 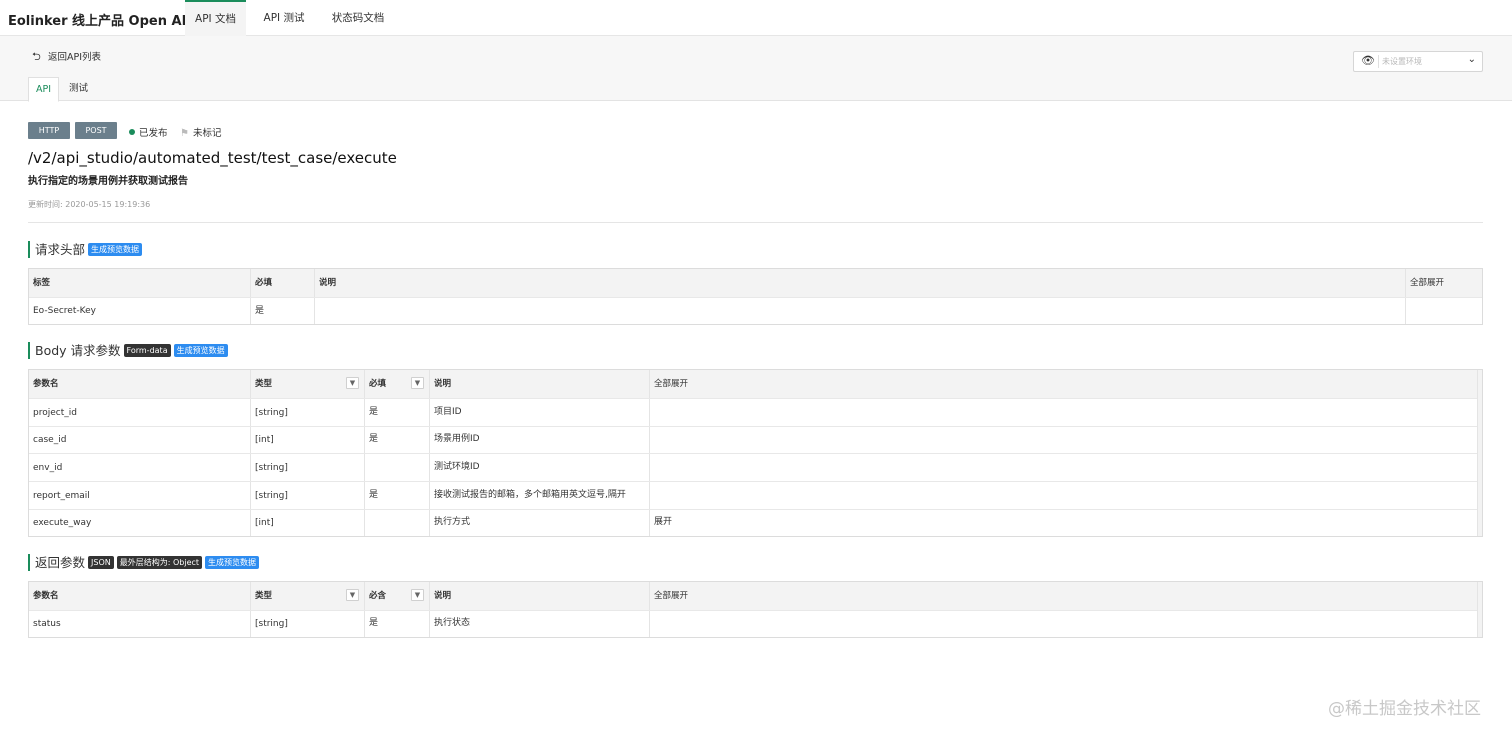 What do you see at coordinates (42, 283) in the screenshot?
I see `column-header: 标签` at bounding box center [42, 283].